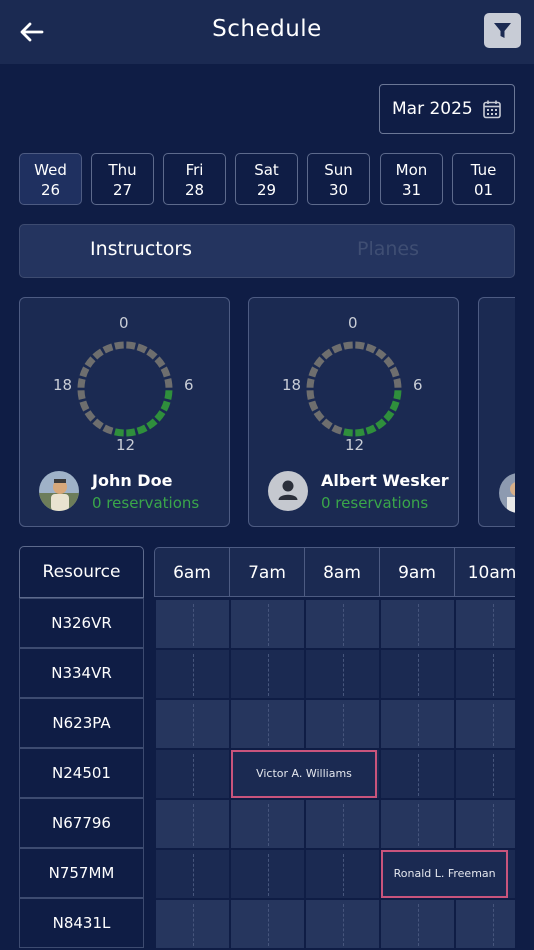 This screenshot has width=534, height=950. What do you see at coordinates (338, 179) in the screenshot?
I see `day-sun: Sun 30` at bounding box center [338, 179].